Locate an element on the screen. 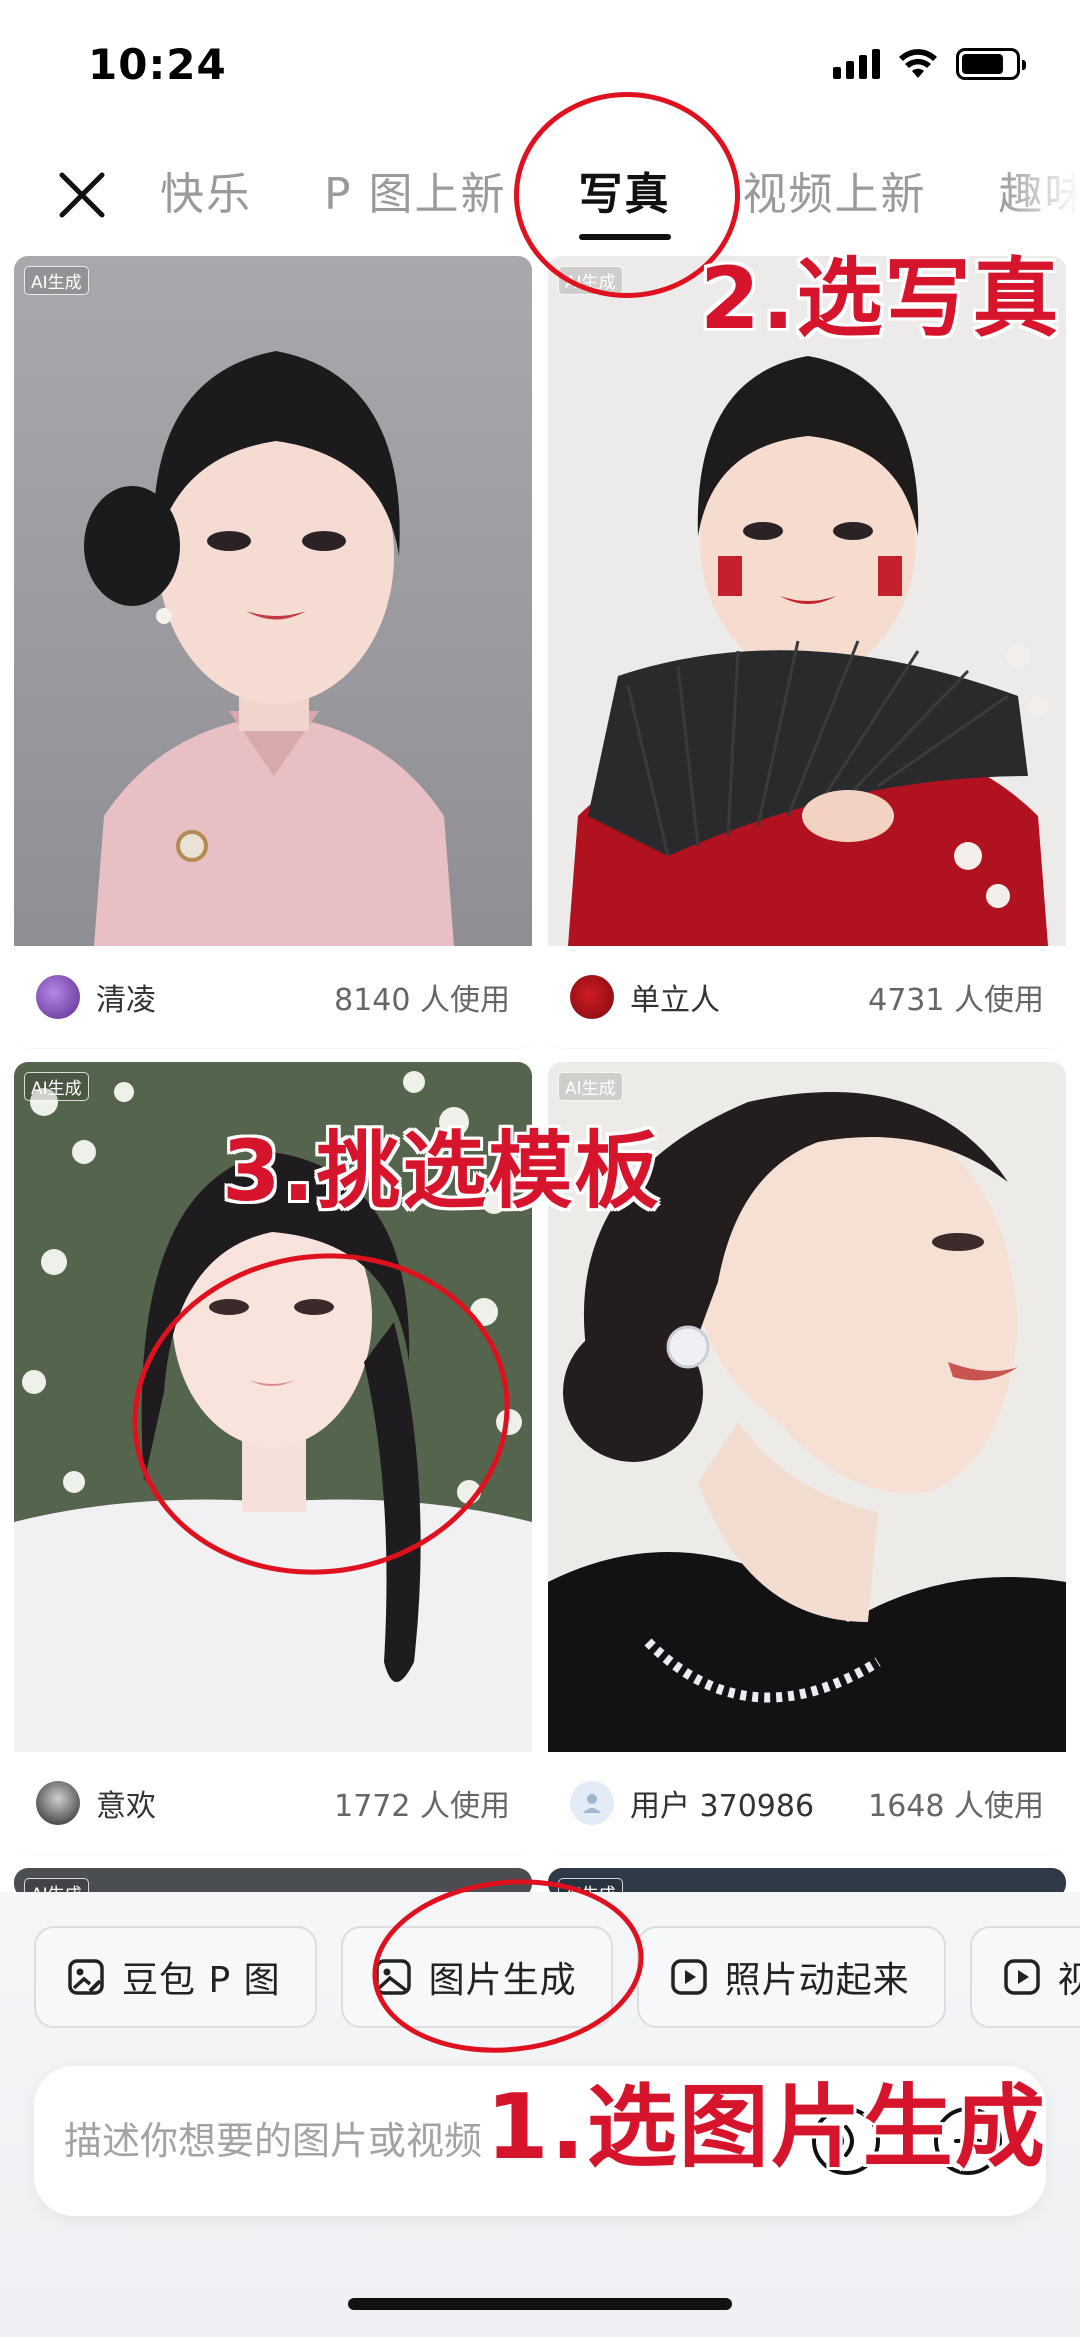 Image resolution: width=1080 pixels, height=2337 pixels. user-icon is located at coordinates (592, 1803).